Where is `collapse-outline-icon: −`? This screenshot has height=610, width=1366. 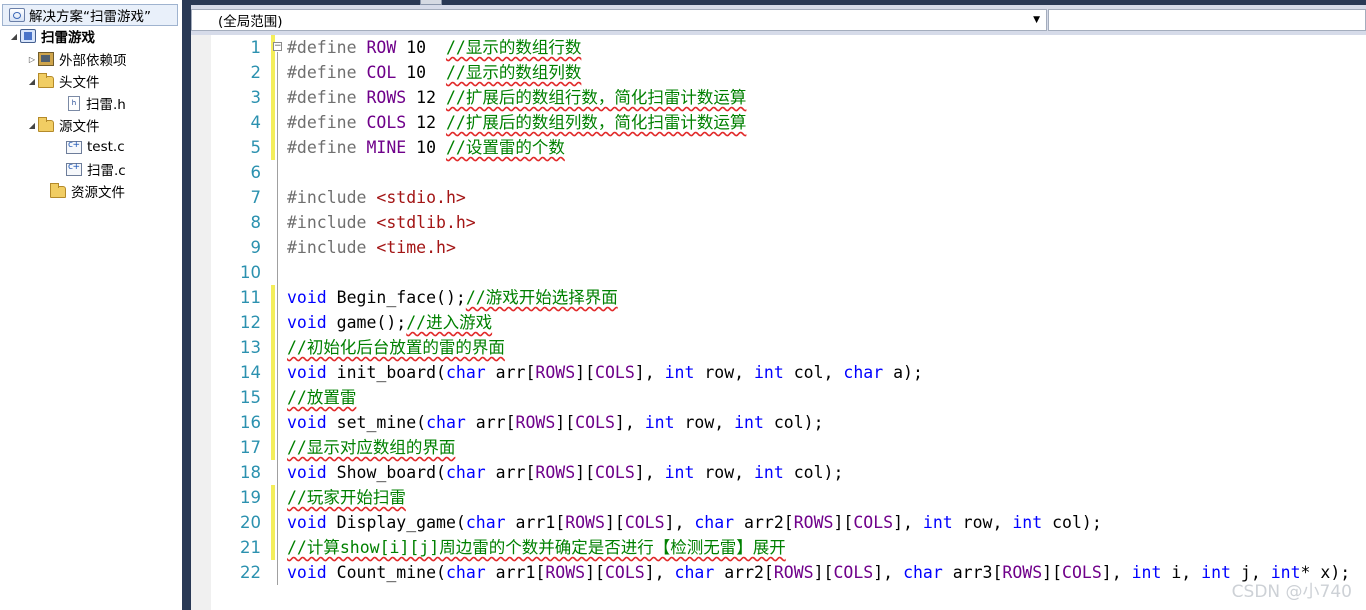
collapse-outline-icon: − is located at coordinates (277, 46).